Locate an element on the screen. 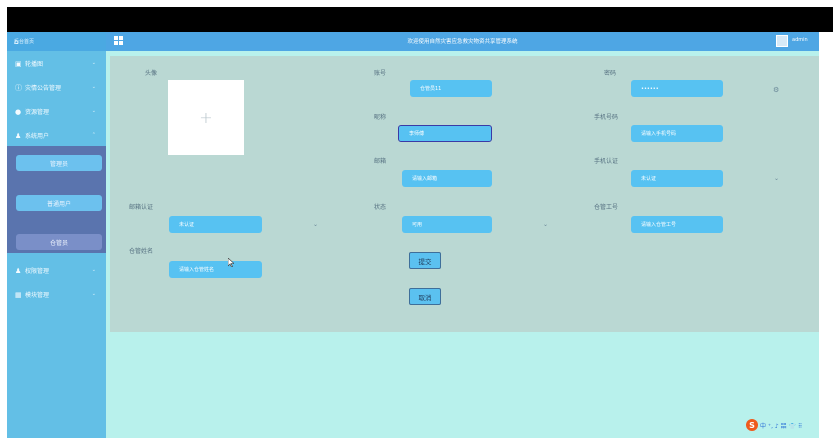 The width and height of the screenshot is (840, 438). ime-tray: S 中 ⁺, ♪ 㗊 👕 ⠿ is located at coordinates (782, 425).